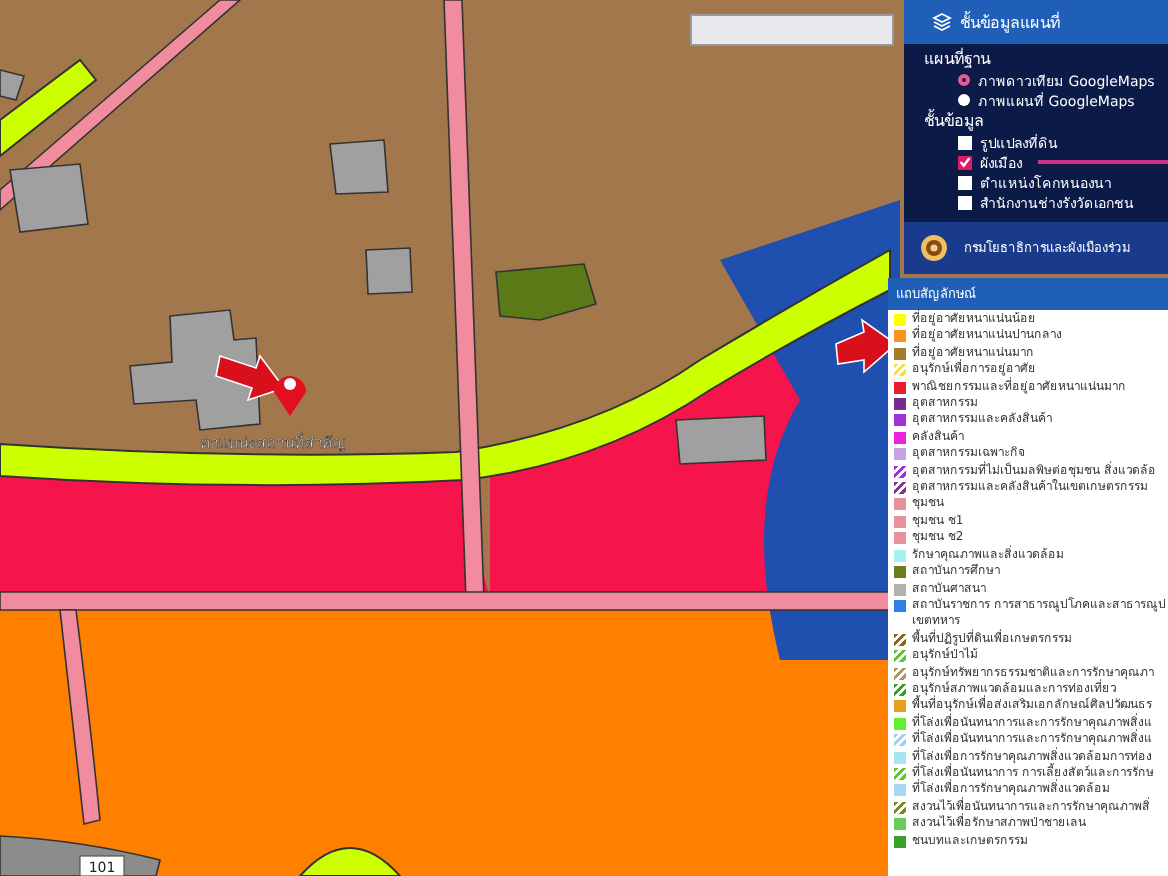 Image resolution: width=1168 pixels, height=876 pixels. I want to click on section-title: ชั้นข้อมูล, so click(955, 121).